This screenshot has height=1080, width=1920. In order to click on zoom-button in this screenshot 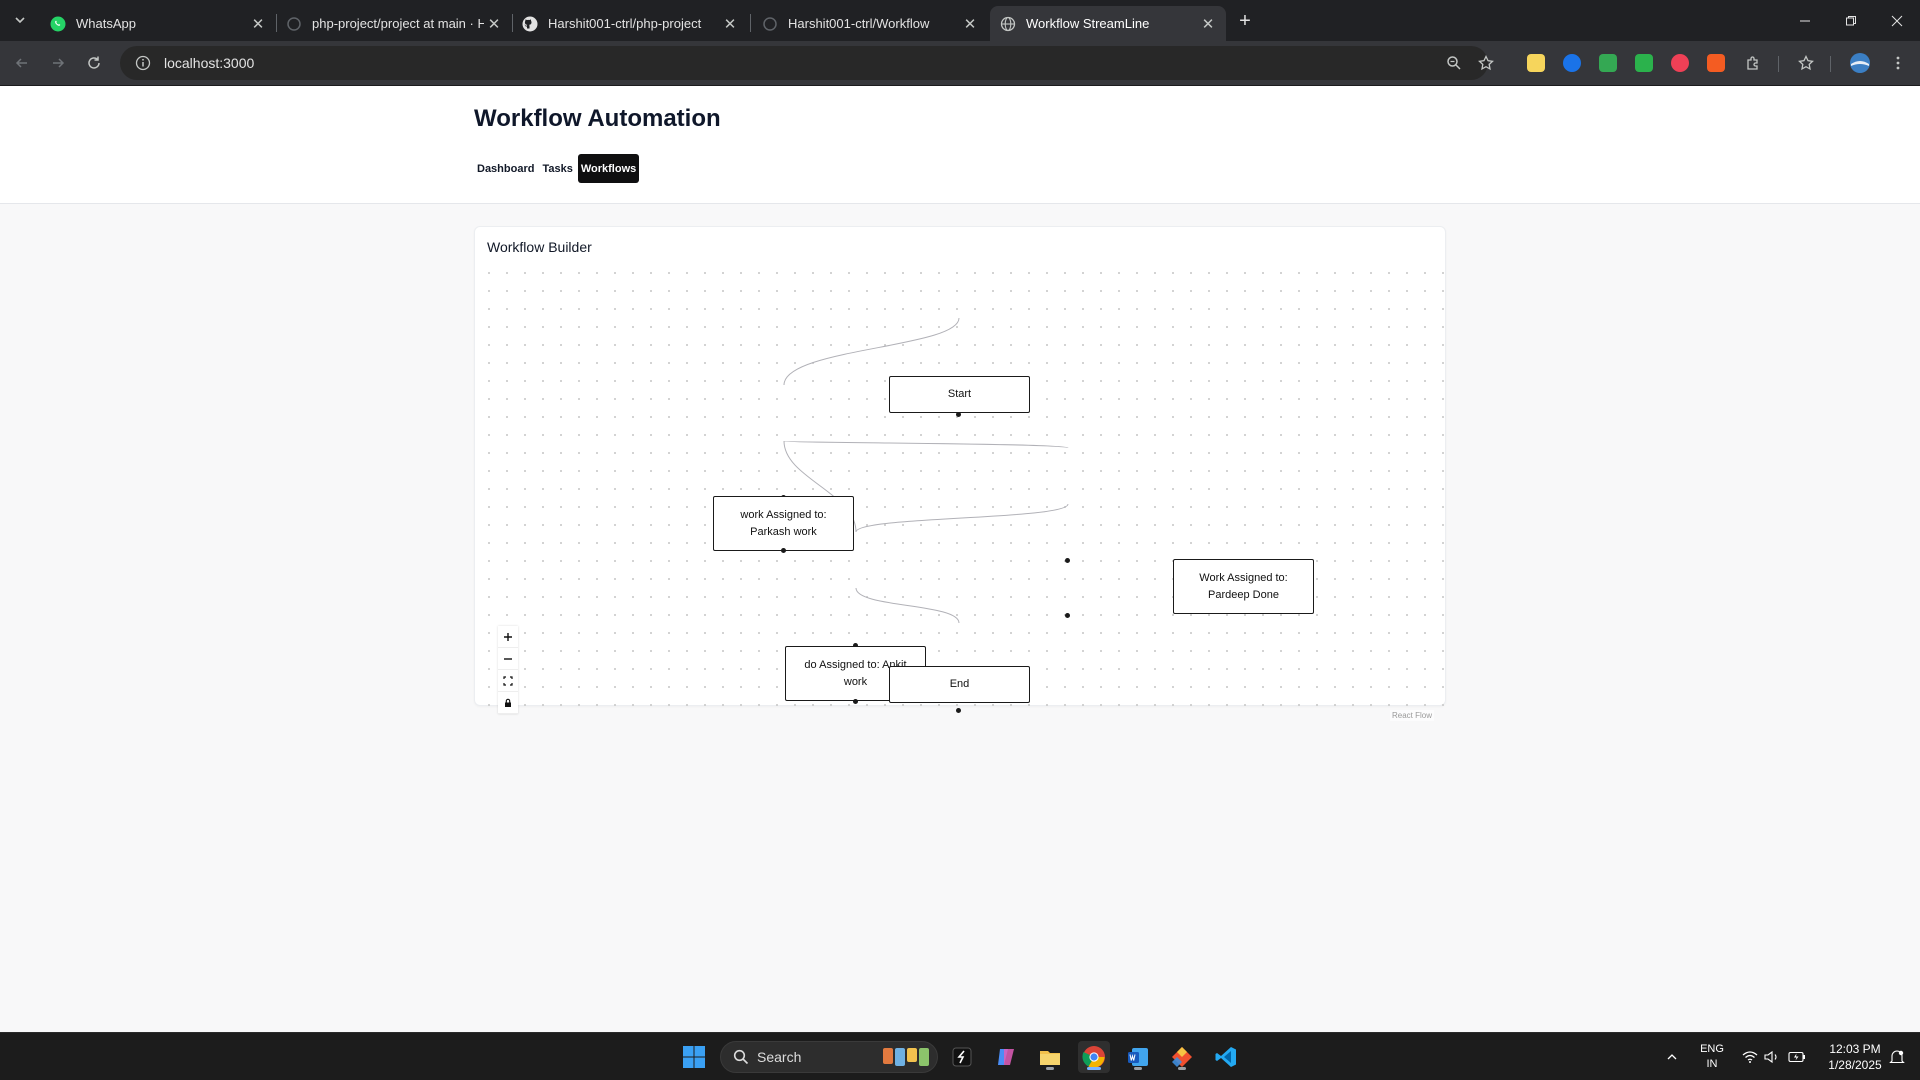, I will do `click(1454, 63)`.